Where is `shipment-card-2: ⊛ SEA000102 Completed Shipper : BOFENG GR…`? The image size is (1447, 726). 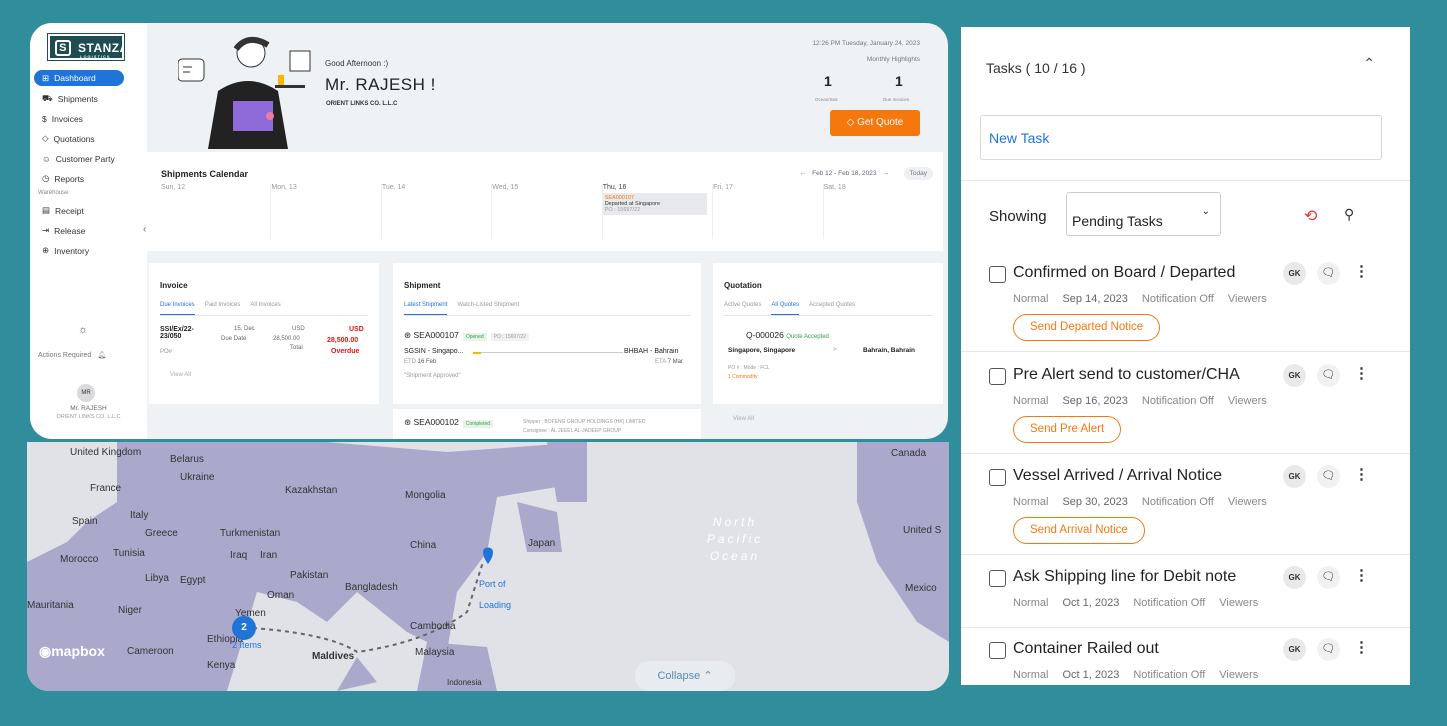 shipment-card-2: ⊛ SEA000102 Completed Shipper : BOFENG GR… is located at coordinates (547, 424).